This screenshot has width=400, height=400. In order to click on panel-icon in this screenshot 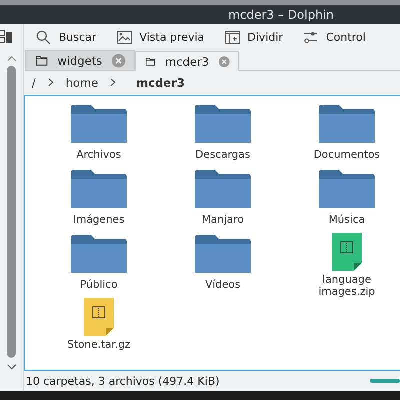, I will do `click(6, 37)`.